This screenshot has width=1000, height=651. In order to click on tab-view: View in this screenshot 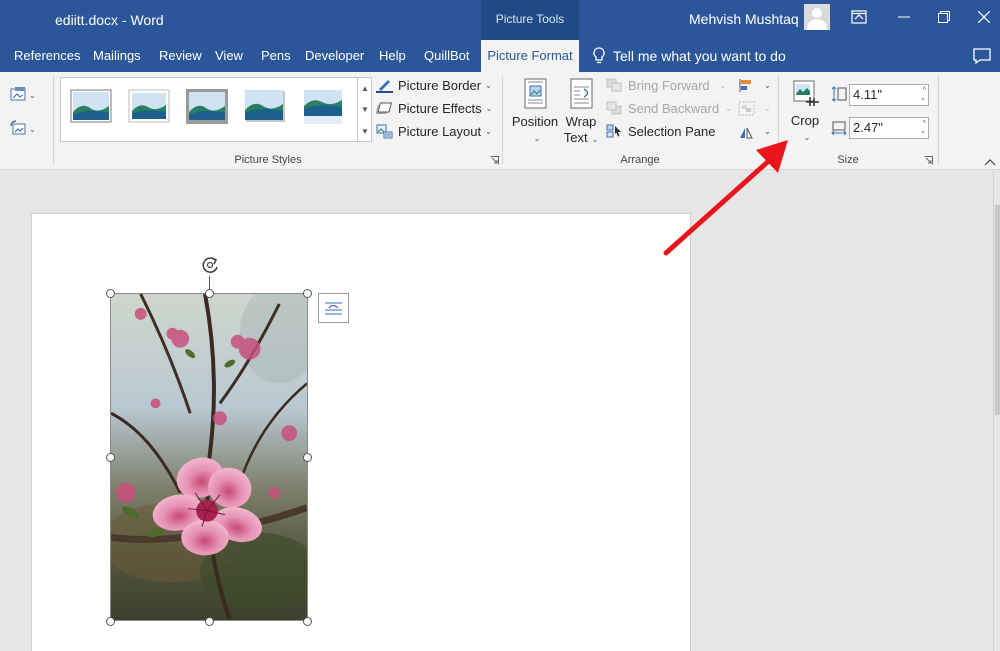, I will do `click(229, 56)`.